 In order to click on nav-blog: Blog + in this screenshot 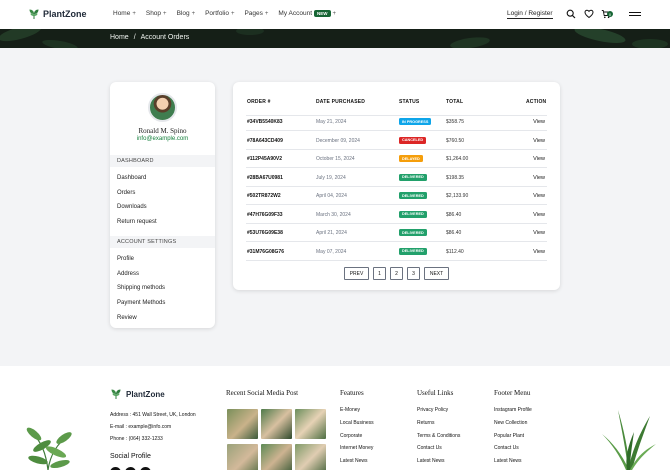, I will do `click(186, 13)`.